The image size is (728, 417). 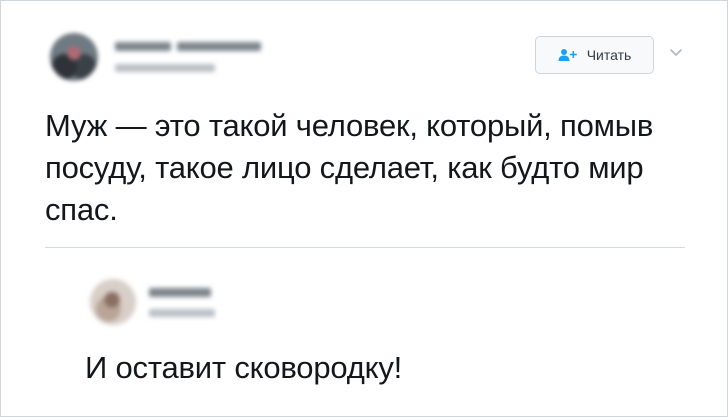 What do you see at coordinates (244, 367) in the screenshot?
I see `reply-text: И оставит сковородку!` at bounding box center [244, 367].